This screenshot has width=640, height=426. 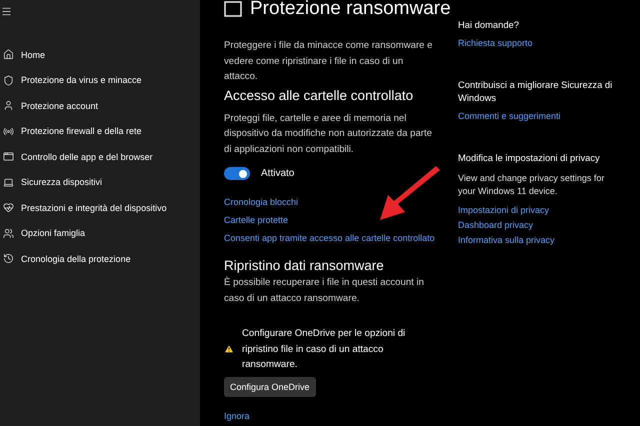 What do you see at coordinates (8, 208) in the screenshot?
I see `heart-icon` at bounding box center [8, 208].